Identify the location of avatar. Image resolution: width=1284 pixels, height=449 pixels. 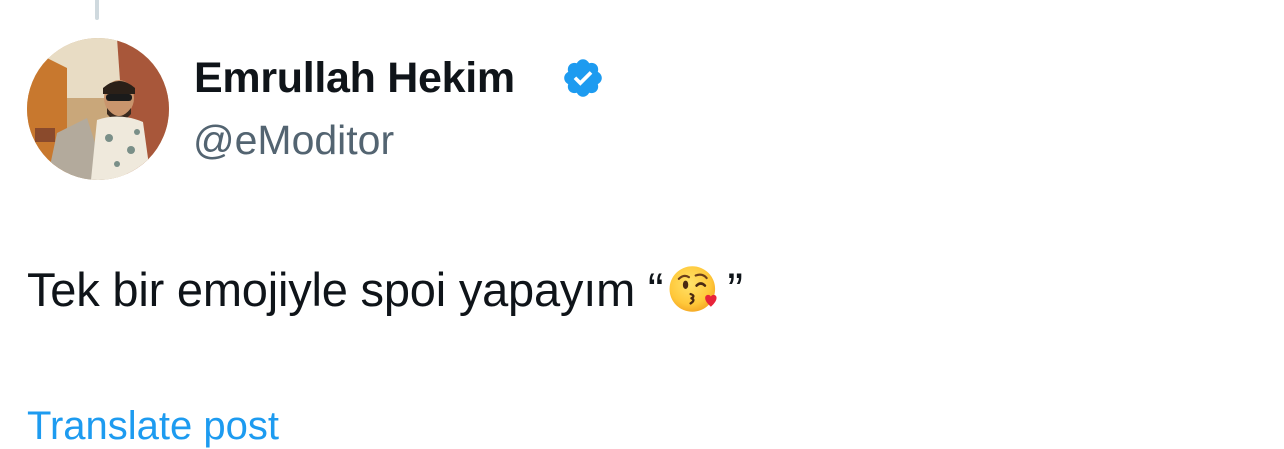
(98, 109).